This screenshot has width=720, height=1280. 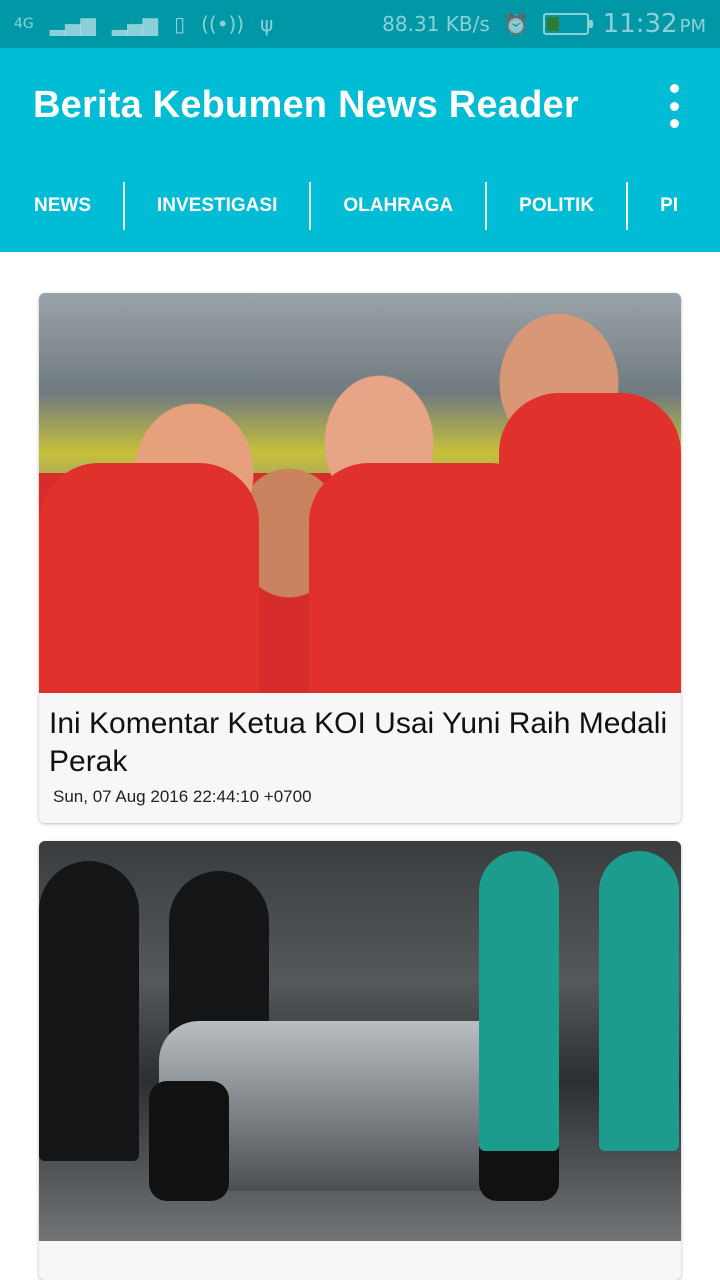 I want to click on signal-2-icon: ▂▄▆, so click(x=135, y=24).